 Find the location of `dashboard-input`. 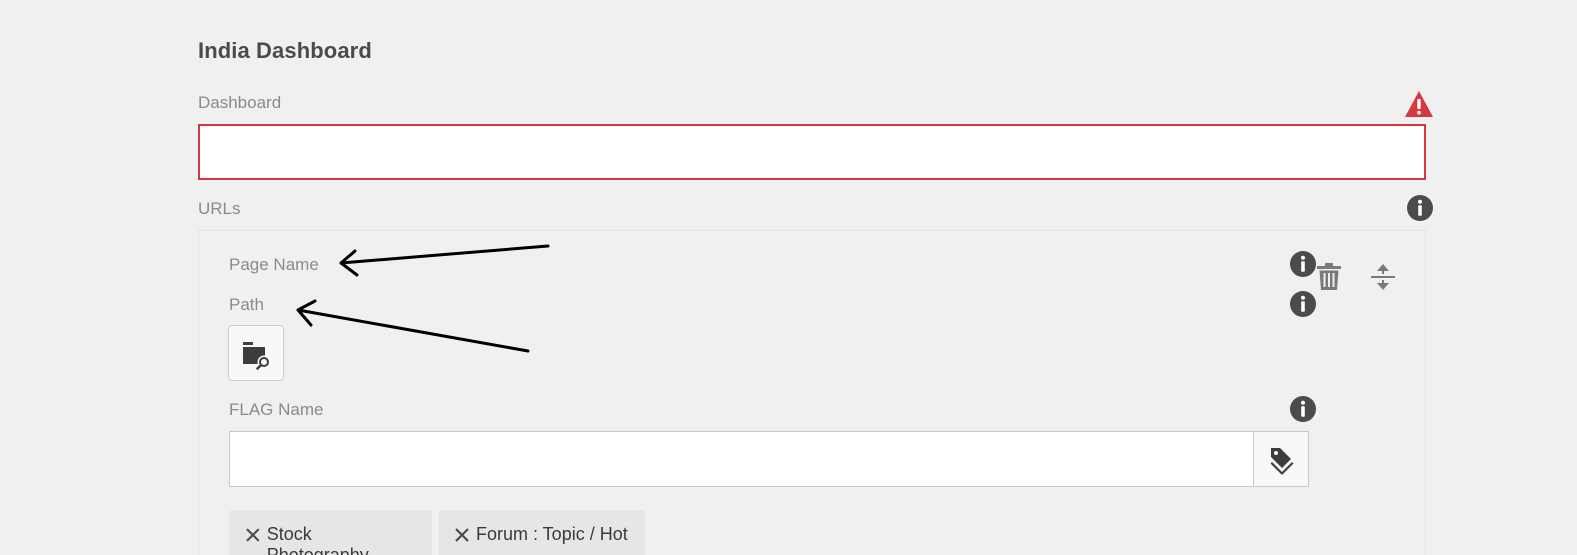

dashboard-input is located at coordinates (812, 152).